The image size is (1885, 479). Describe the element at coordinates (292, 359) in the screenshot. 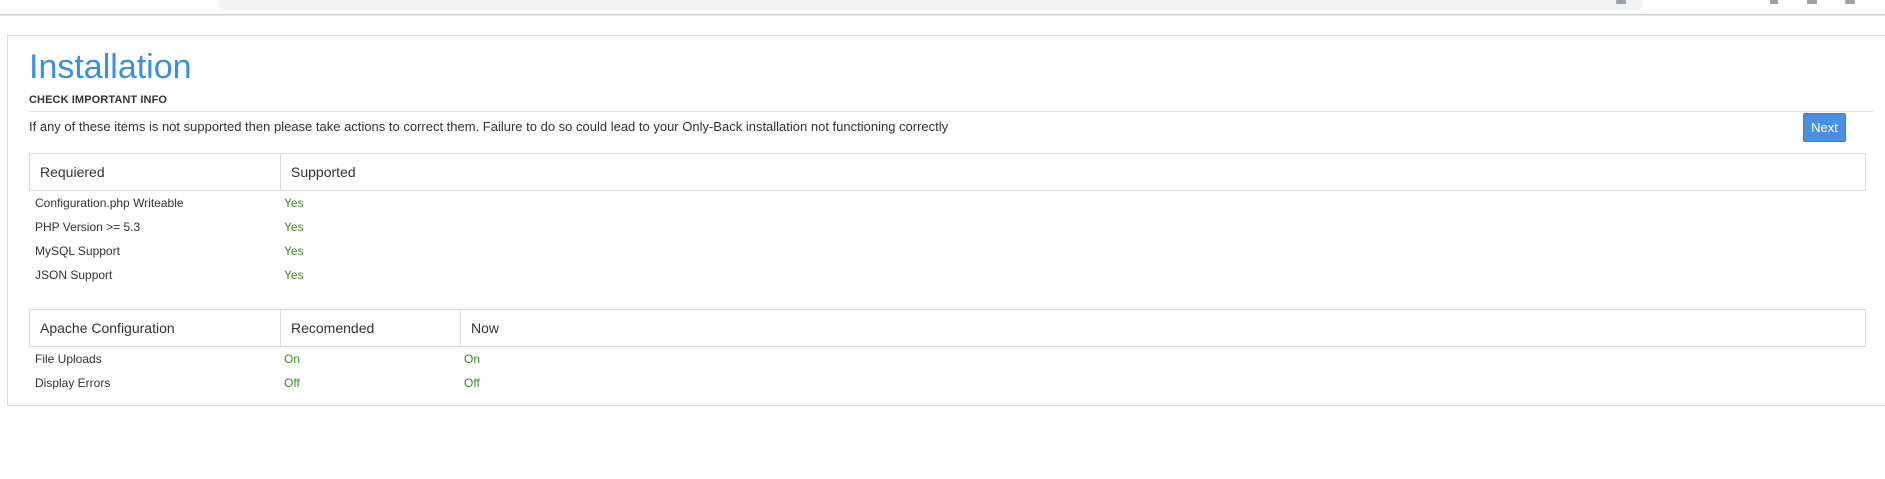

I see `config-recommended: On` at that location.